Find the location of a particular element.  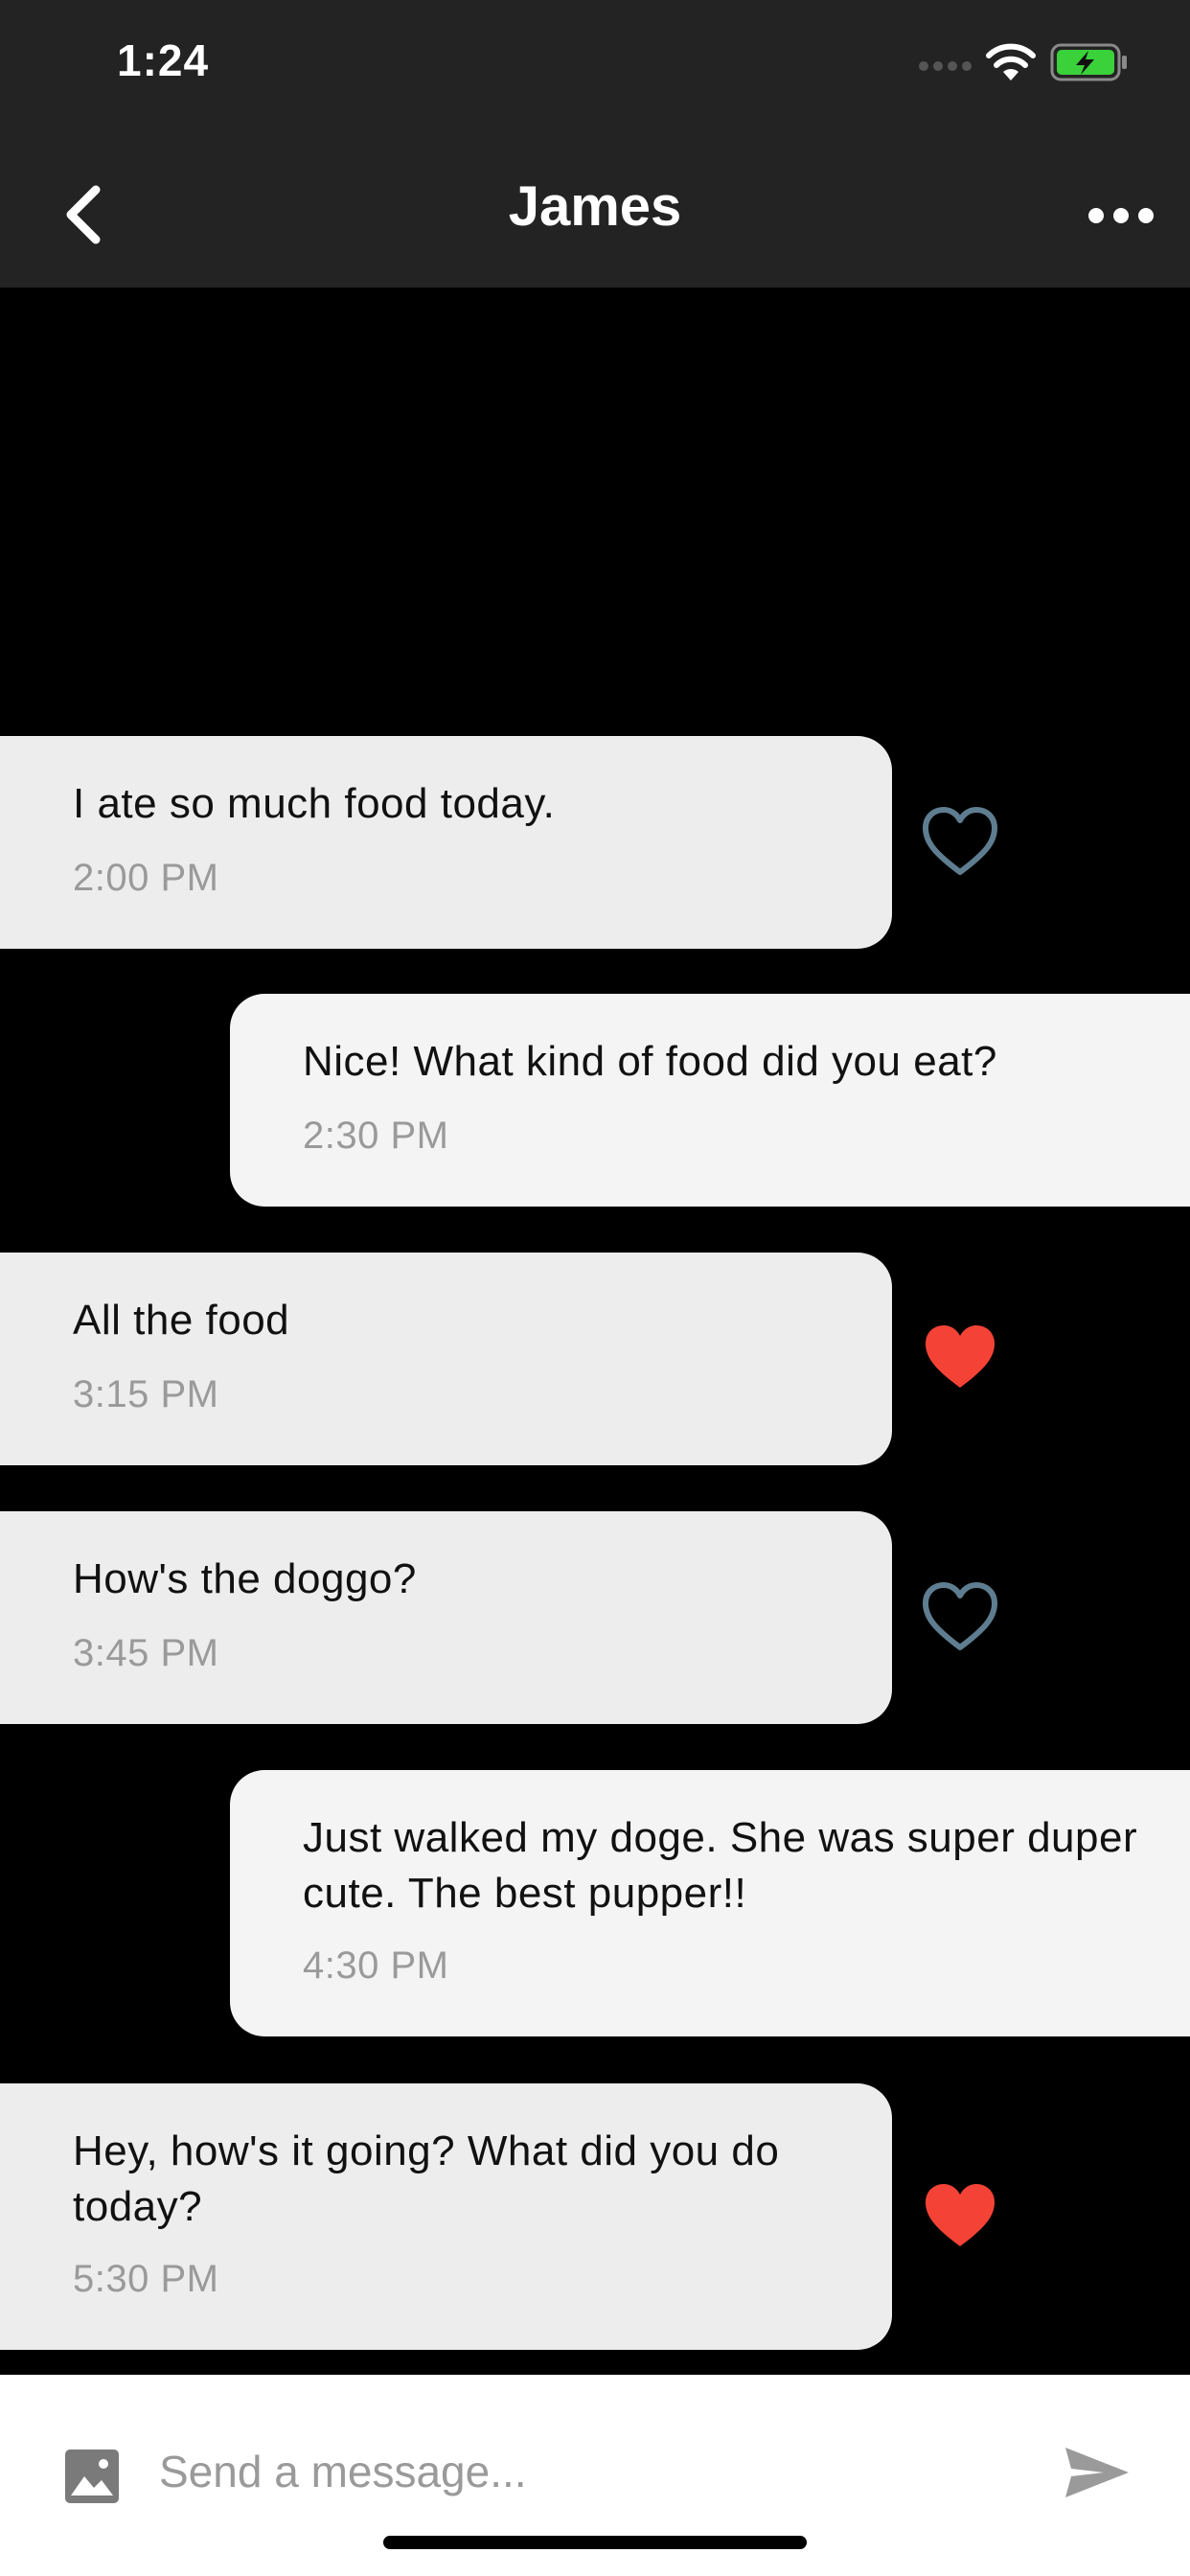

message-bubble-received: How's the doggo? 3:45 PM is located at coordinates (446, 1617).